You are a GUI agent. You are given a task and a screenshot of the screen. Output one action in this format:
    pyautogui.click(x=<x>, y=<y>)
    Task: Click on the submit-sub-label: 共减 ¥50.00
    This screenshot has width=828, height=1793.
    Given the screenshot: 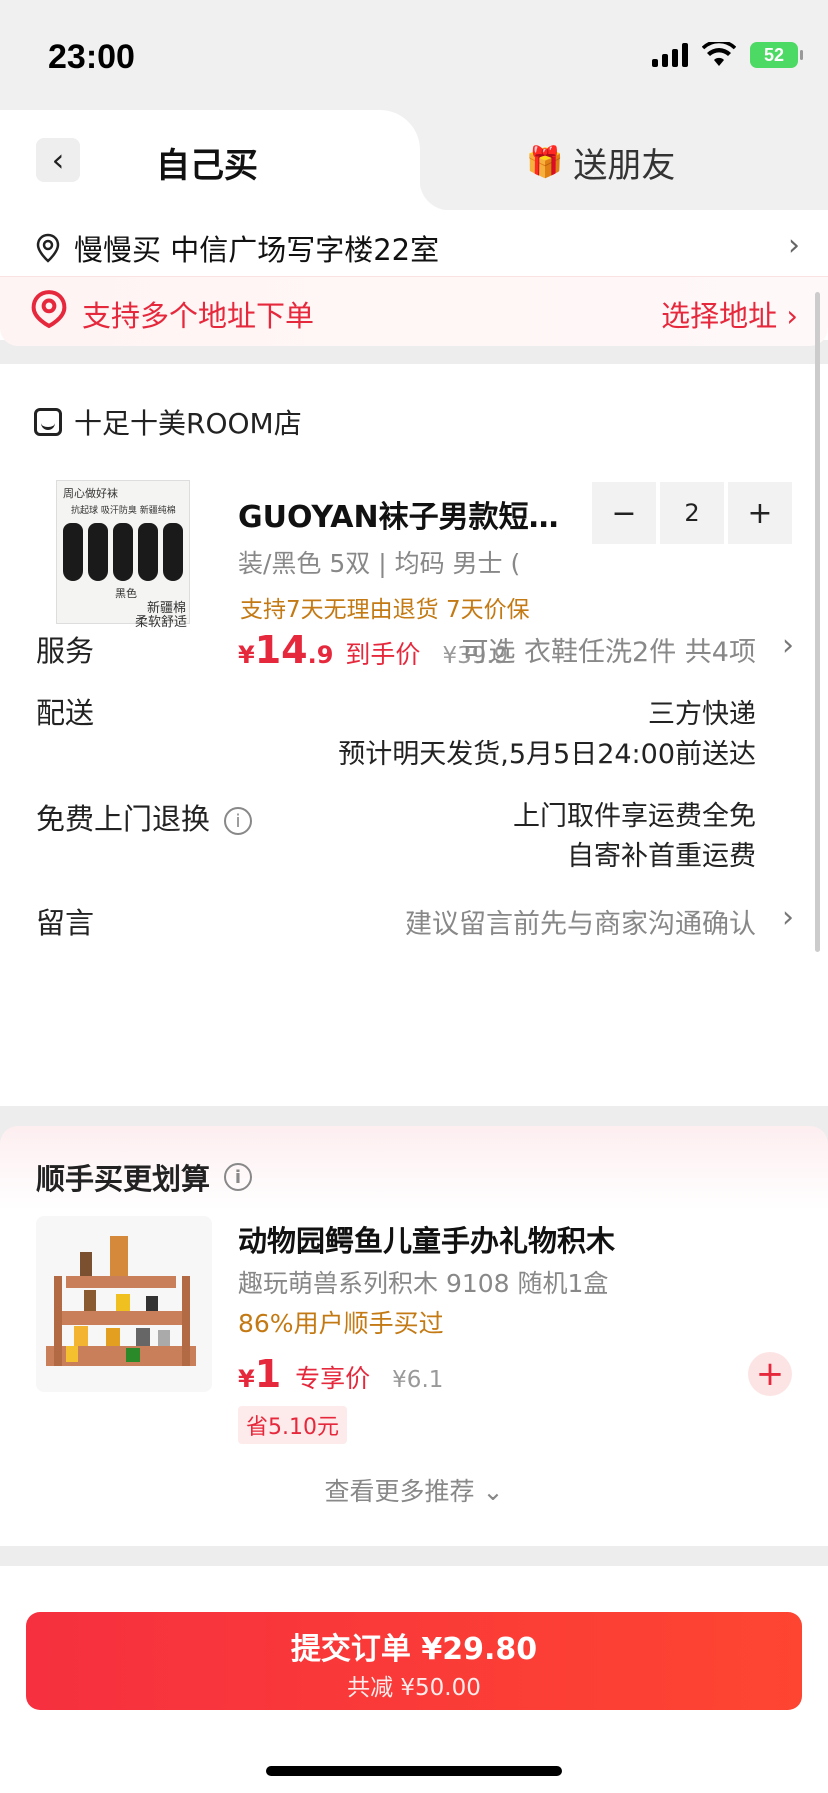 What is the action you would take?
    pyautogui.click(x=414, y=1688)
    